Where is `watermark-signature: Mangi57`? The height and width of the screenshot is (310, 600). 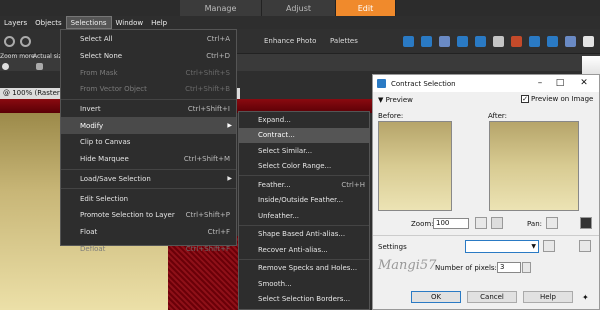
watermark-signature: Mangi57 is located at coordinates (407, 265).